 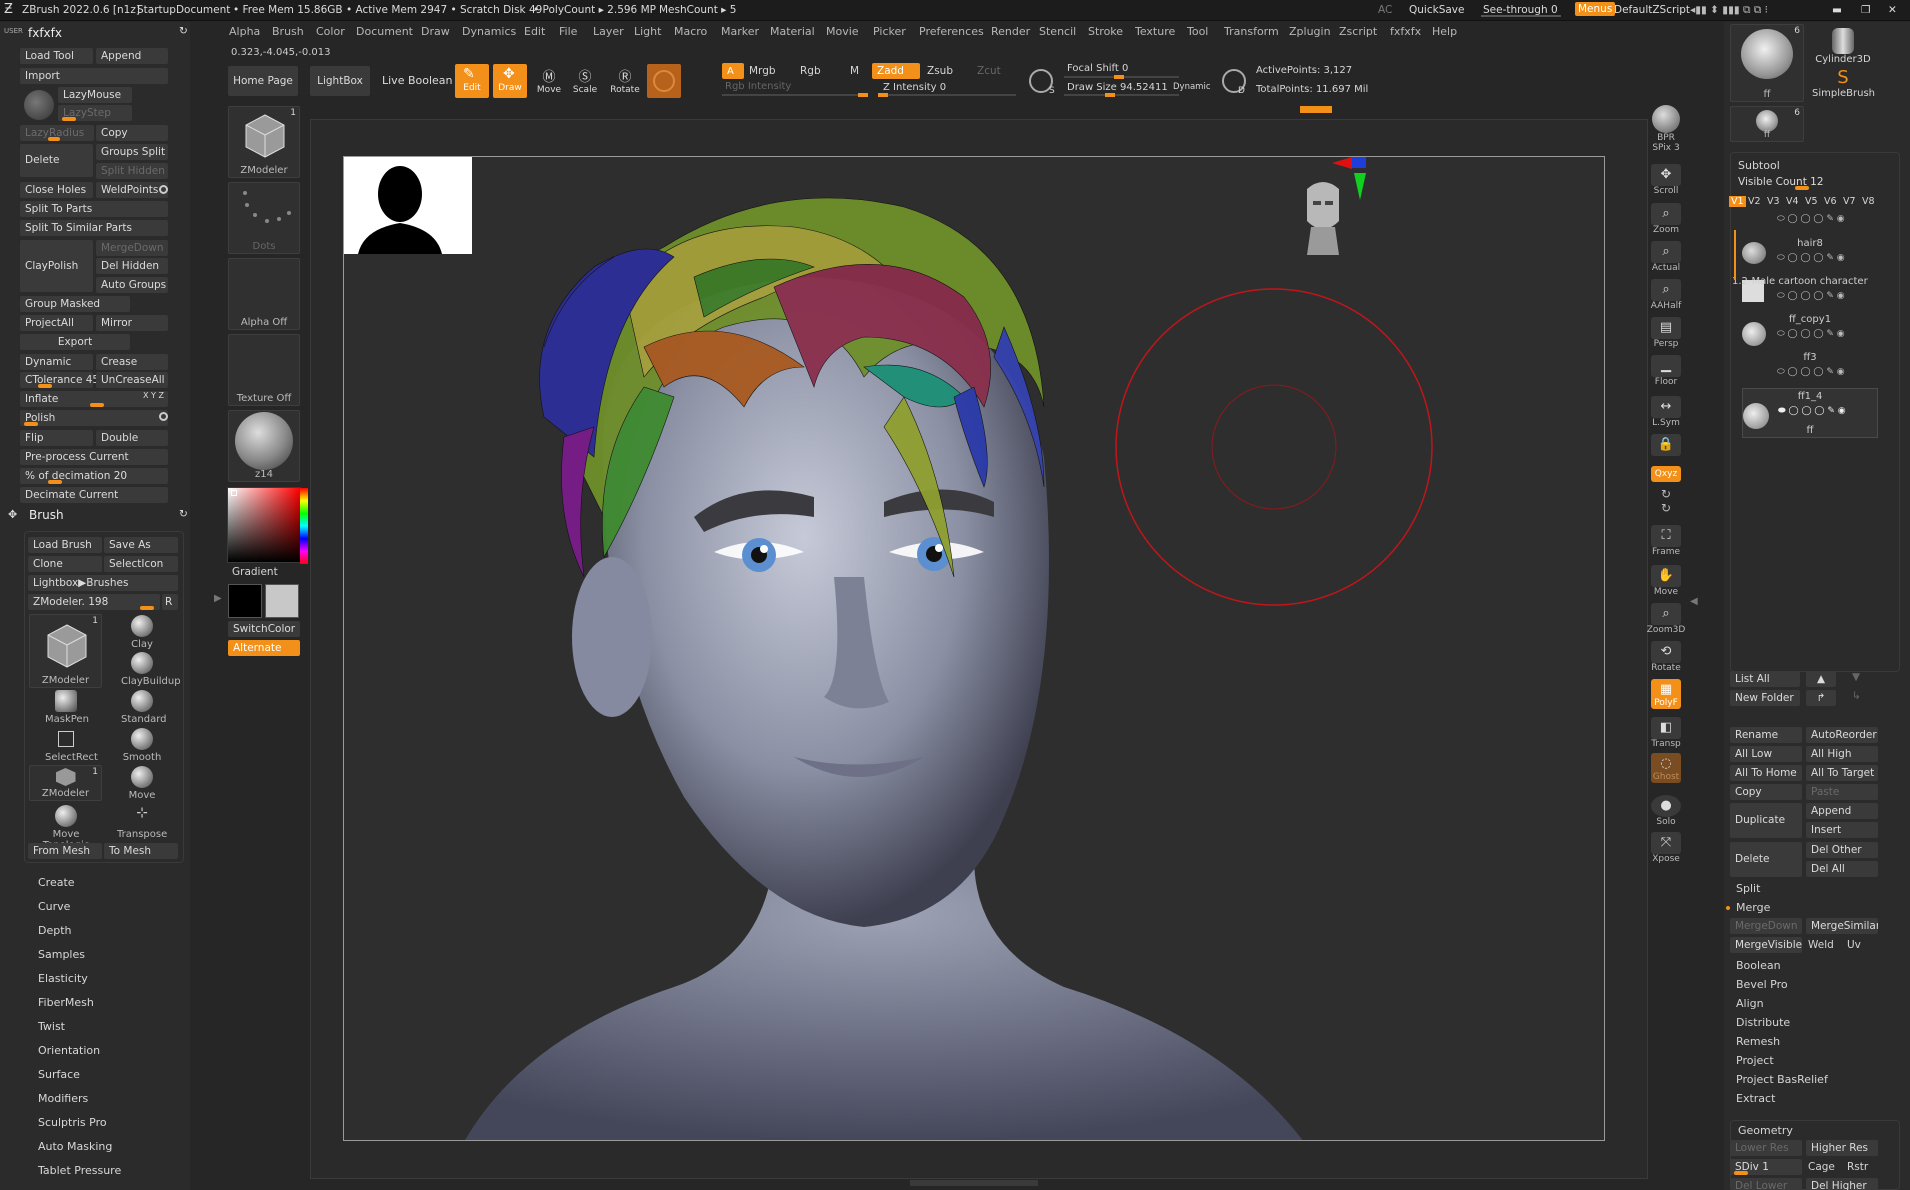 I want to click on stroke-selector: Dots, so click(x=264, y=218).